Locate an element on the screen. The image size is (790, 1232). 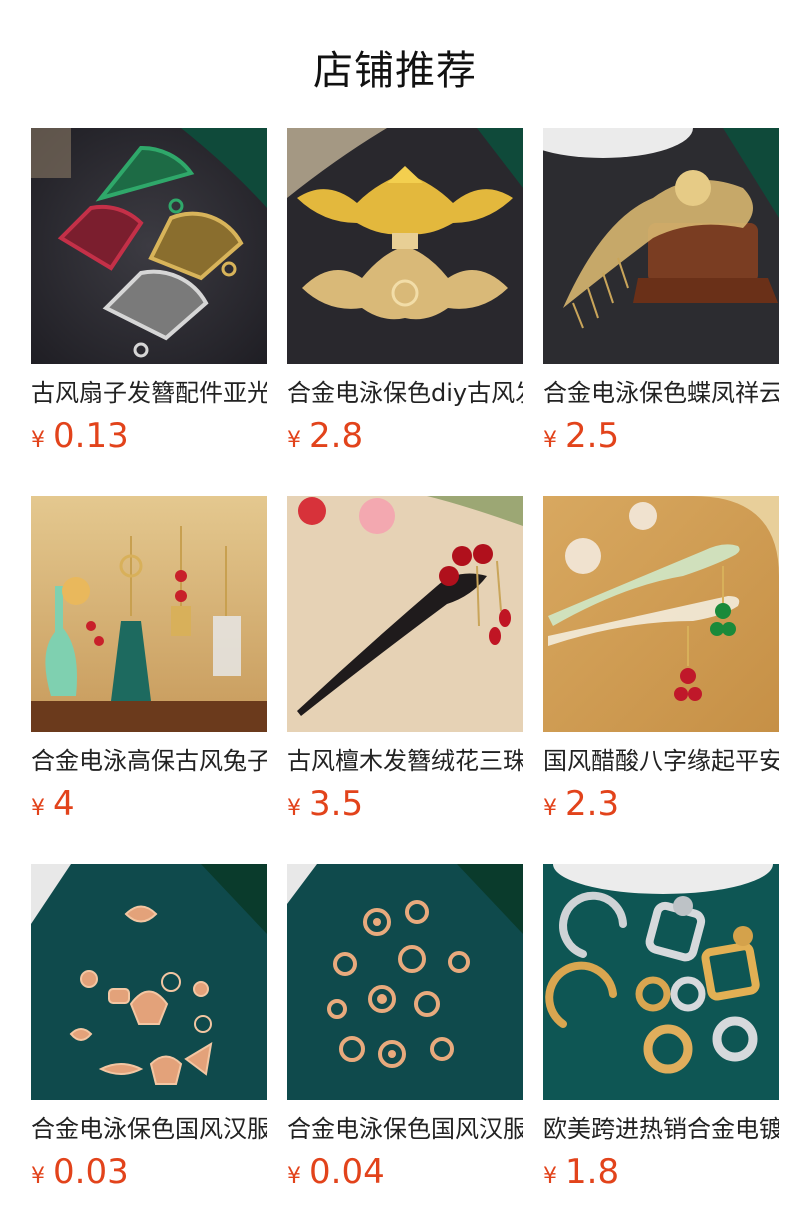
product-card: 合金电泳保色国风汉服吊坠 ¥ 0.04 is located at coordinates (405, 1048).